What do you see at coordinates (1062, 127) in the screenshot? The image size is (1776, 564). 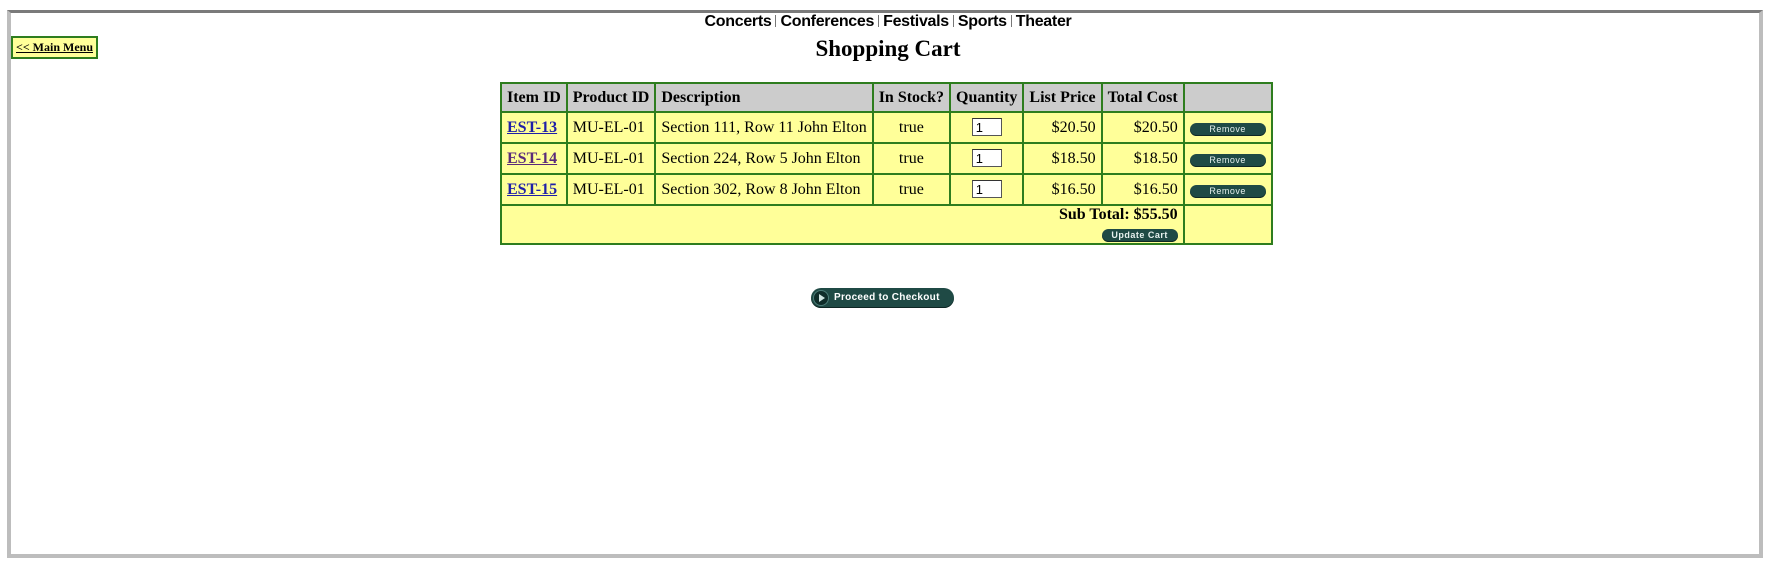 I see `list-price-cell: $20.50` at bounding box center [1062, 127].